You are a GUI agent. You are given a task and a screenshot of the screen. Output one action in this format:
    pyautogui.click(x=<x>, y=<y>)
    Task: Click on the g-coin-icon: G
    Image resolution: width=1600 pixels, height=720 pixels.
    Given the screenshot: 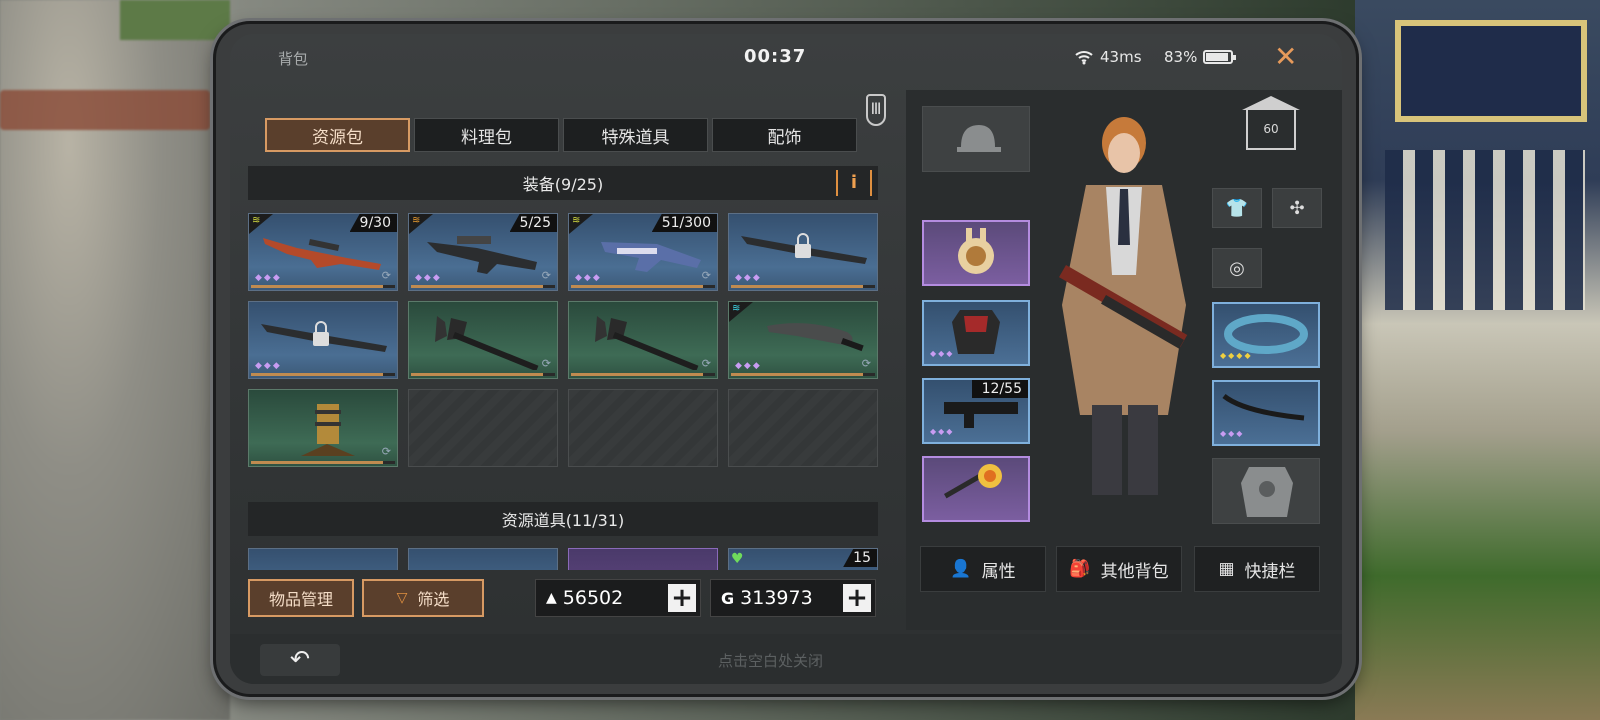 What is the action you would take?
    pyautogui.click(x=728, y=598)
    